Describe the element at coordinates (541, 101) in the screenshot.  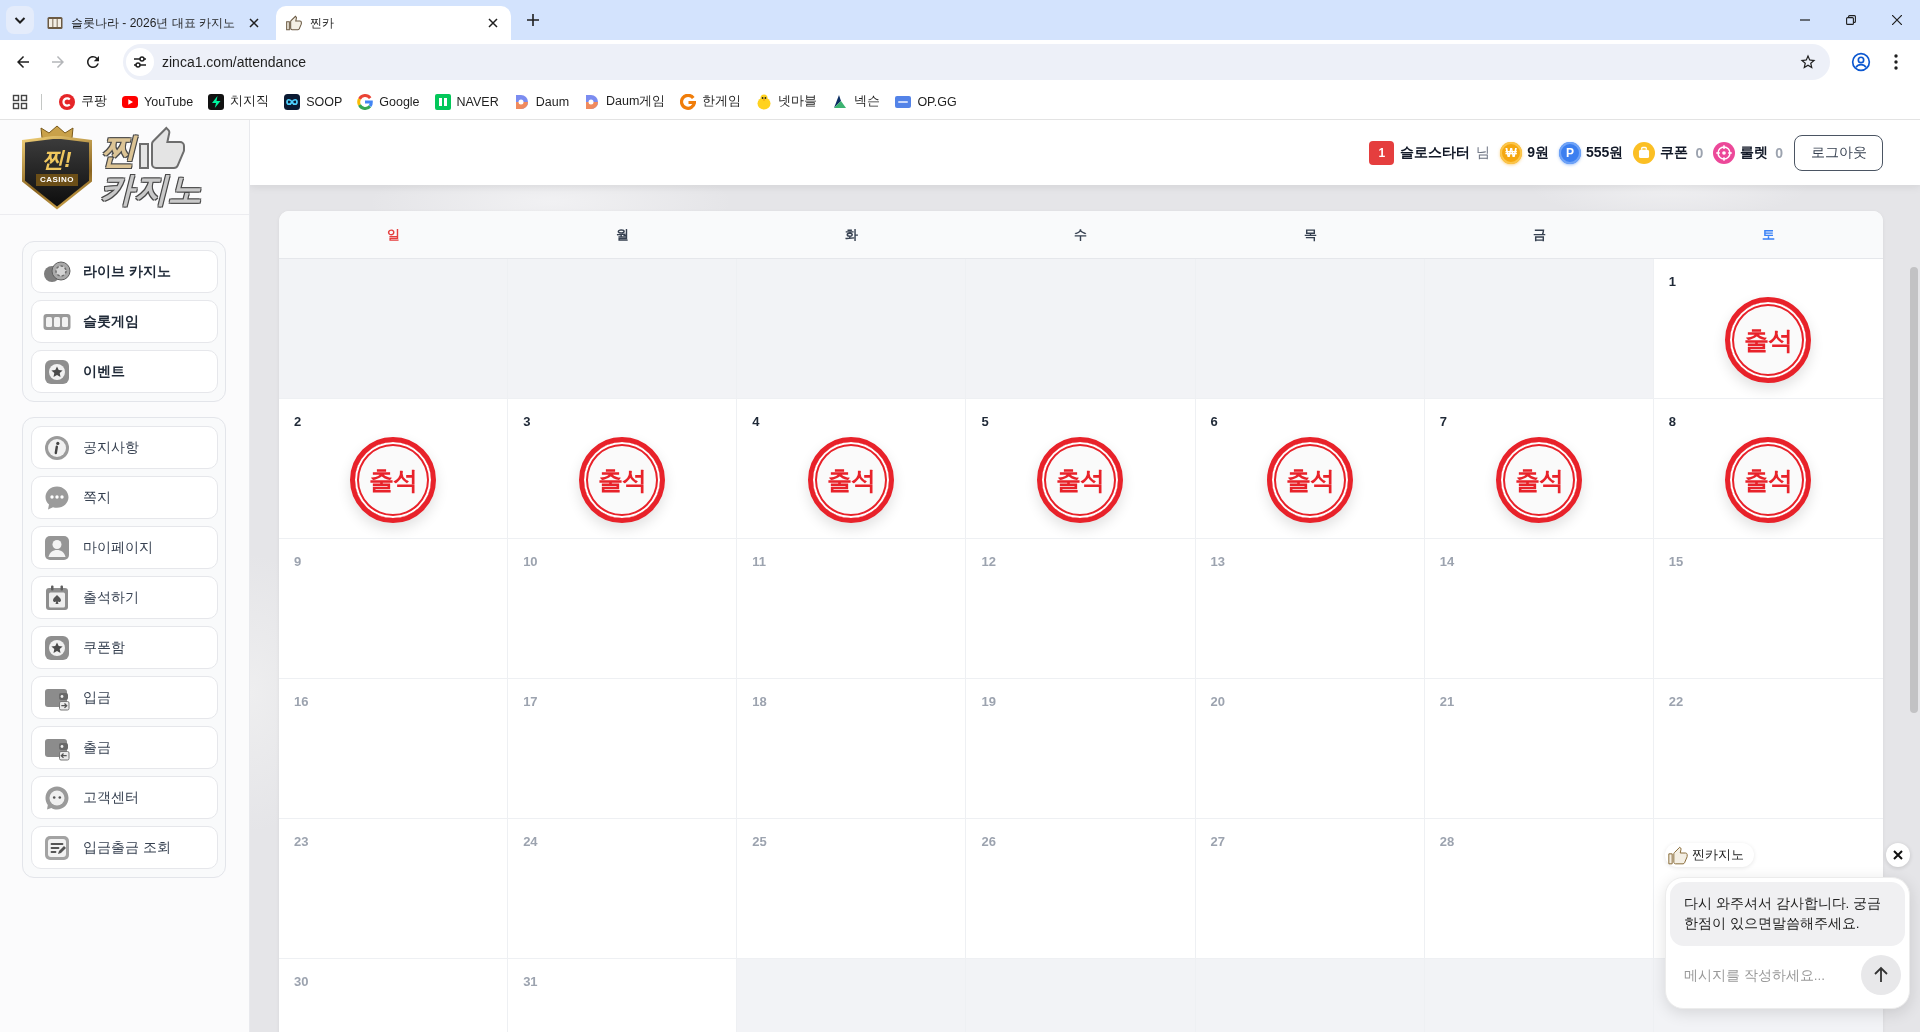
I see `bookmark-link: Daum` at that location.